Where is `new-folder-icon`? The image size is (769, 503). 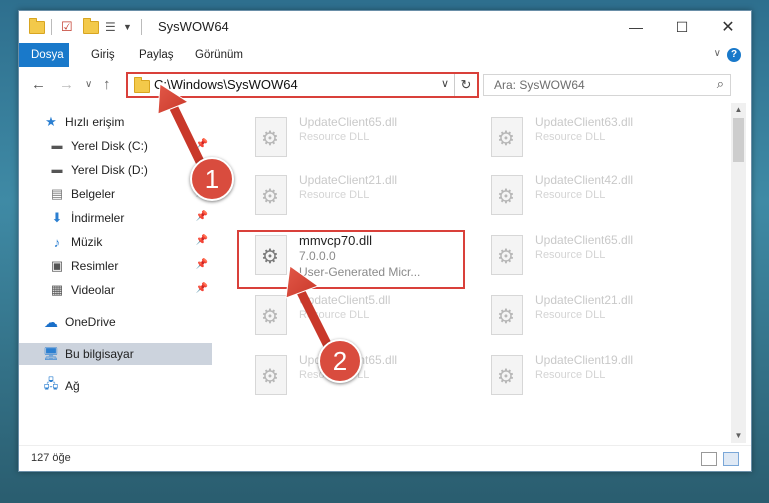
new-folder-icon is located at coordinates (91, 25).